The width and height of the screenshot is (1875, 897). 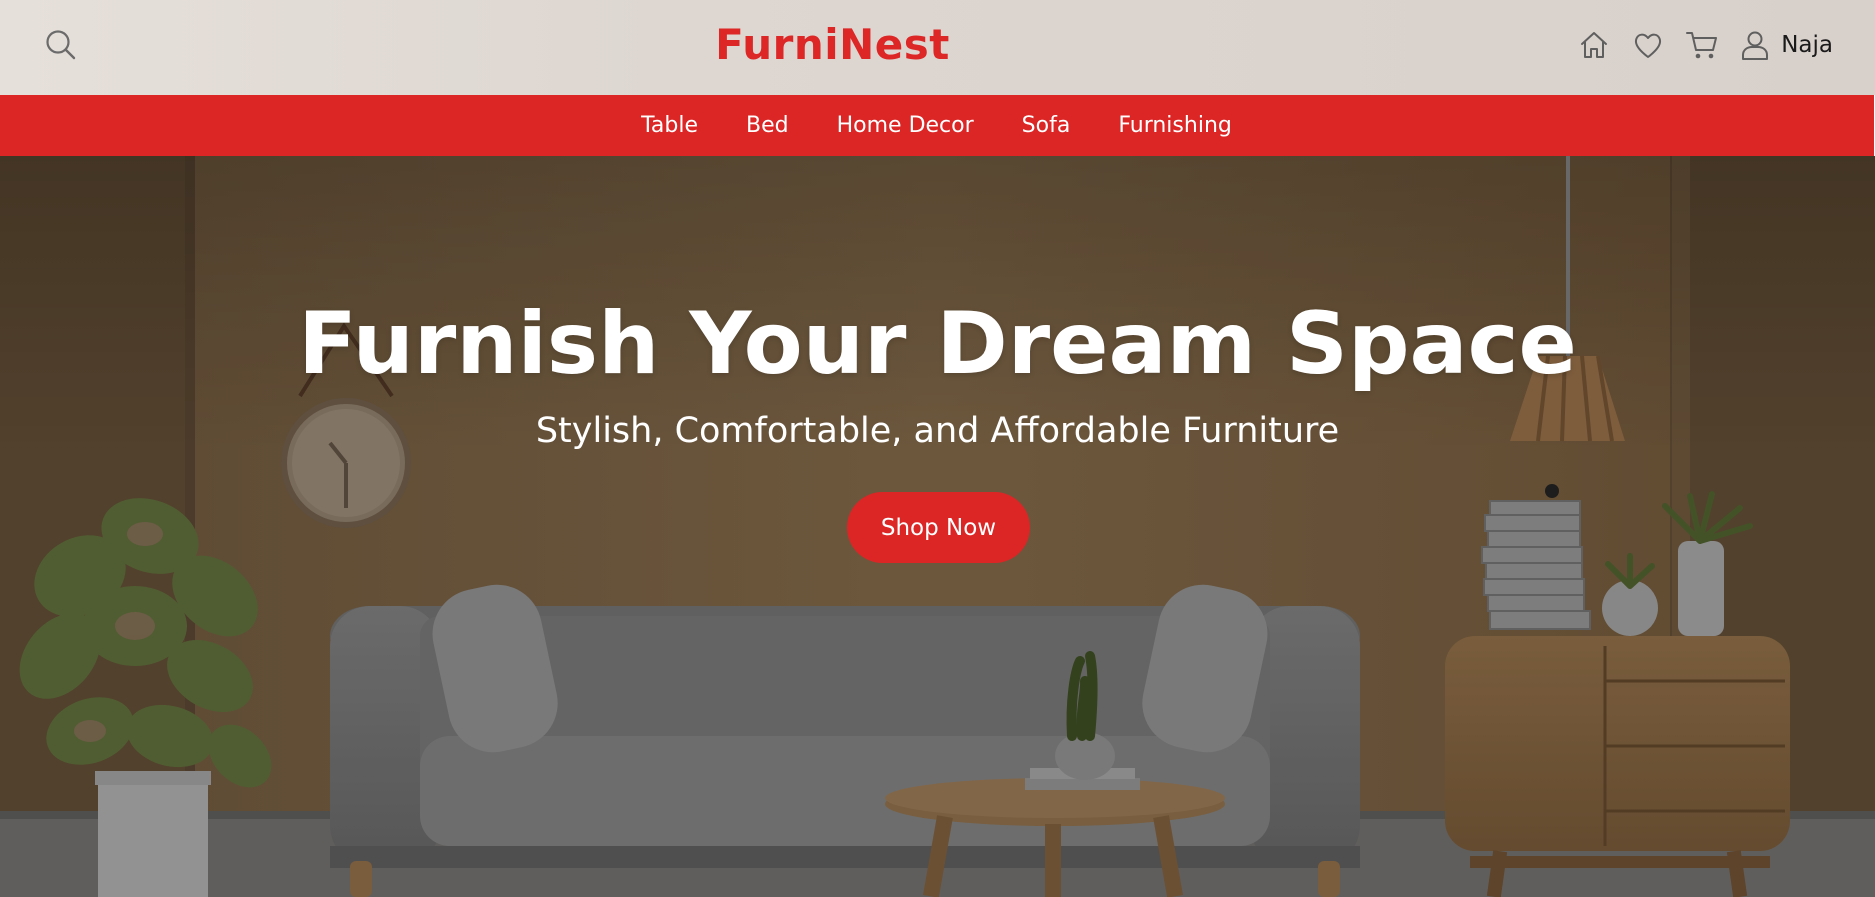 I want to click on top-header: FurniNest Naja, so click(x=937, y=47).